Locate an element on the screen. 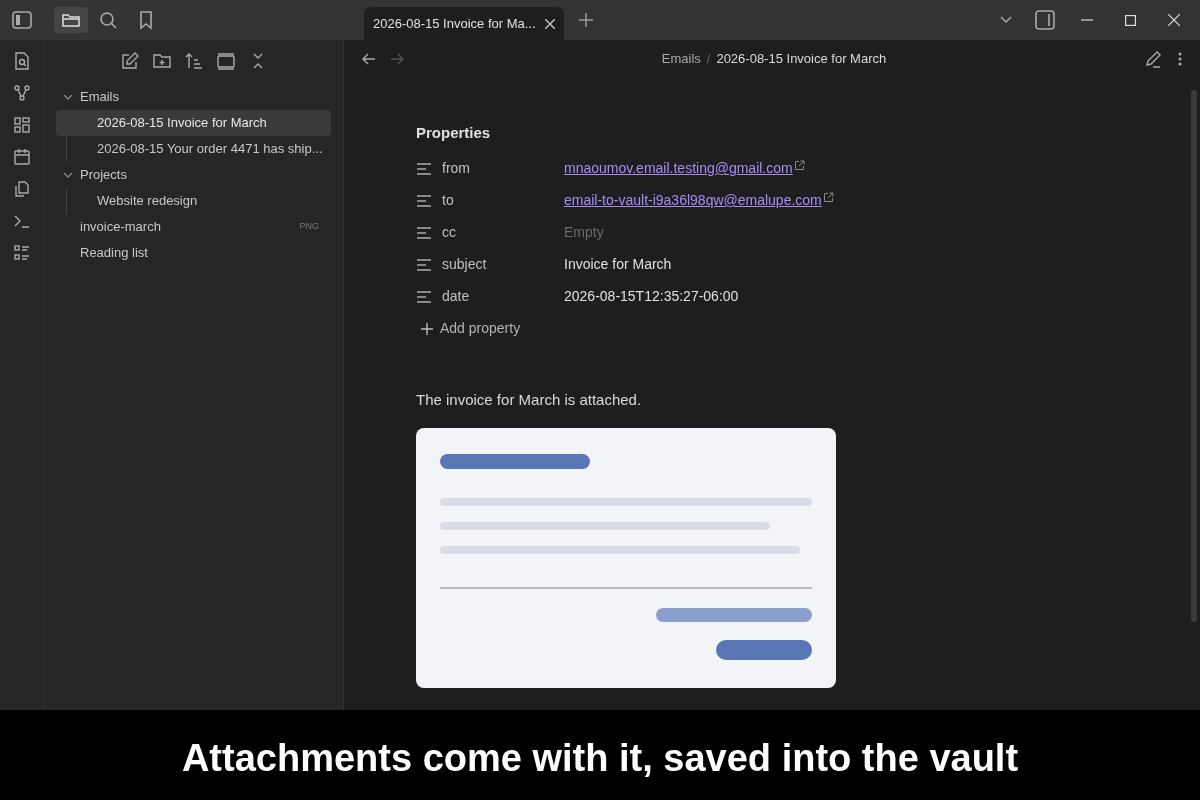 The width and height of the screenshot is (1200, 800). file-item: invoice-march PNG is located at coordinates (193, 227).